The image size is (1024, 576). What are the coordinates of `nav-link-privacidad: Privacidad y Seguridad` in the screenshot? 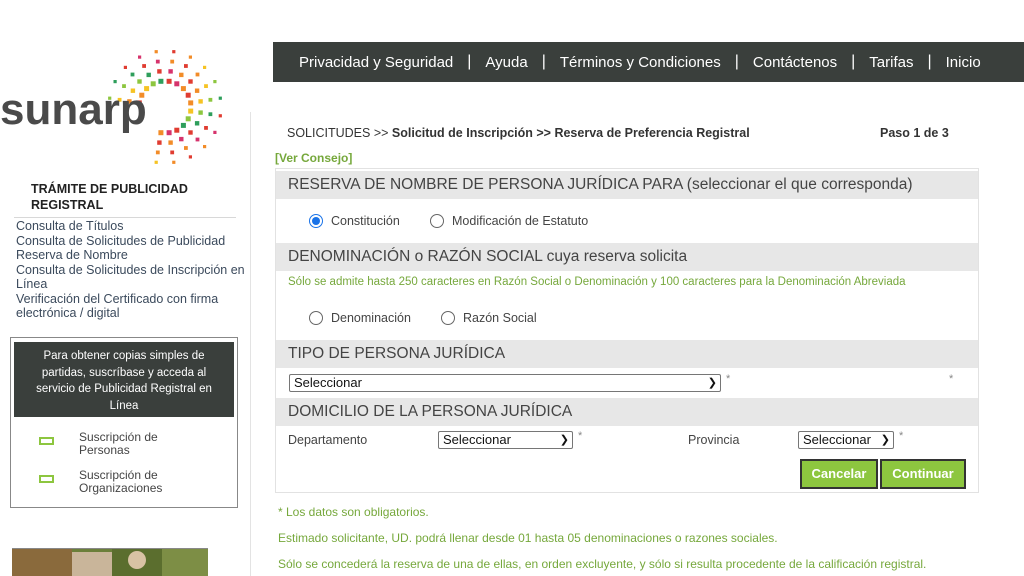 It's located at (376, 62).